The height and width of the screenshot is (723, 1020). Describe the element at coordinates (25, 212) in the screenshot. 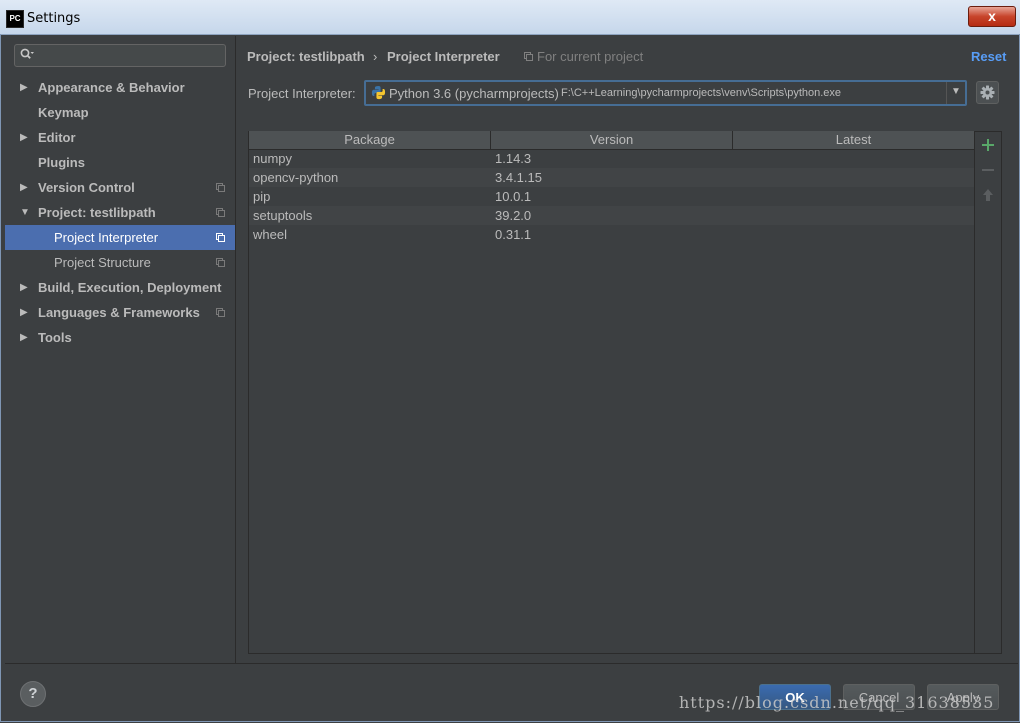

I see `collapse-arrow-icon: ▼` at that location.